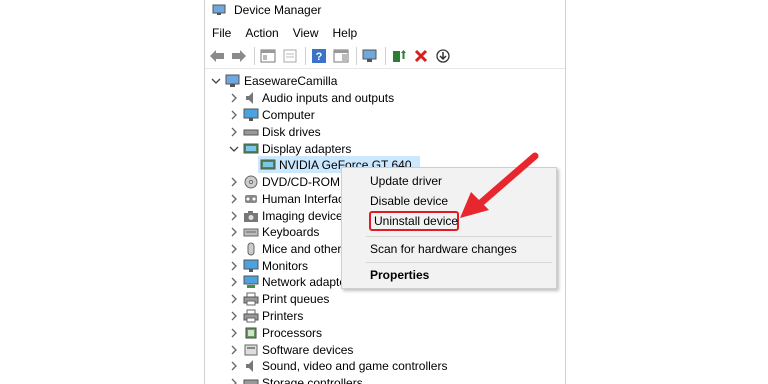  What do you see at coordinates (499, 185) in the screenshot?
I see `red-arrow-icon` at bounding box center [499, 185].